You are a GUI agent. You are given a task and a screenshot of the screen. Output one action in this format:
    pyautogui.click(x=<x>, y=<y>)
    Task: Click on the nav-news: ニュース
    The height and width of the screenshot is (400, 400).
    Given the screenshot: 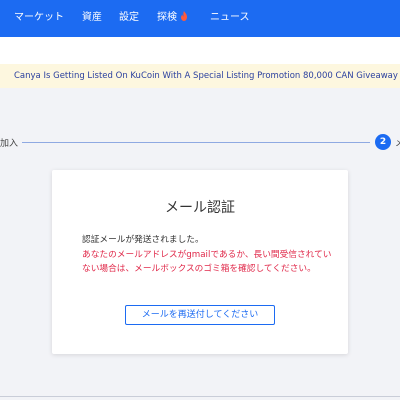 What is the action you would take?
    pyautogui.click(x=230, y=18)
    